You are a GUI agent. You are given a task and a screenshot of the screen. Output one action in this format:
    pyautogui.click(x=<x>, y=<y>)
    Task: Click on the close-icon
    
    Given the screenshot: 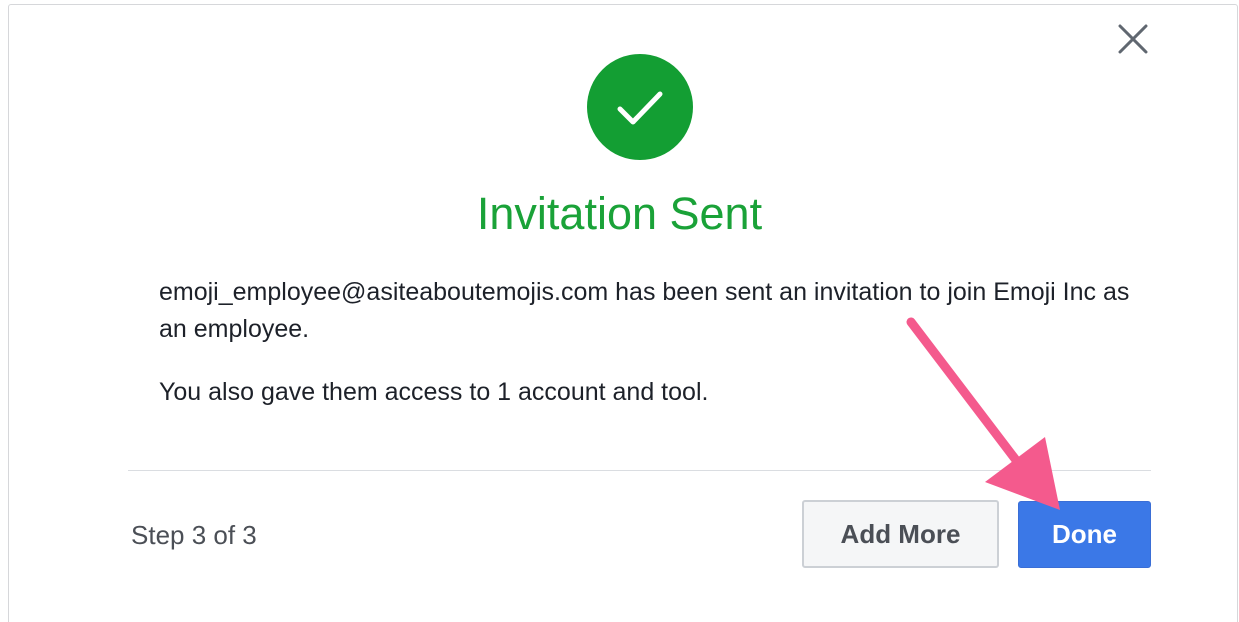 What is the action you would take?
    pyautogui.click(x=1133, y=39)
    